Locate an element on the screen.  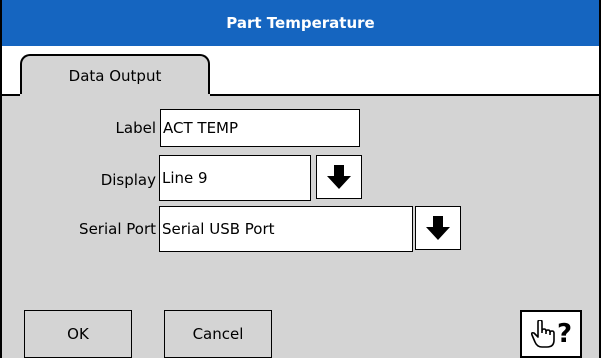
label-caption: Label is located at coordinates (135, 128).